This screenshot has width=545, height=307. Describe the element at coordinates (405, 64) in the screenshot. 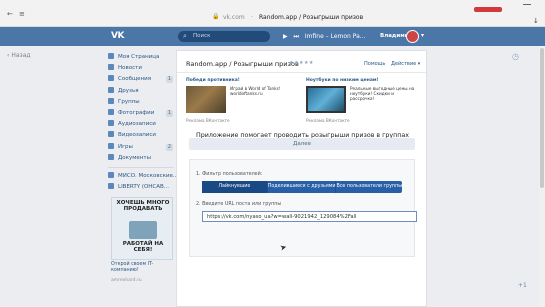

I see `actions-dropdown: Действие ▾` at that location.